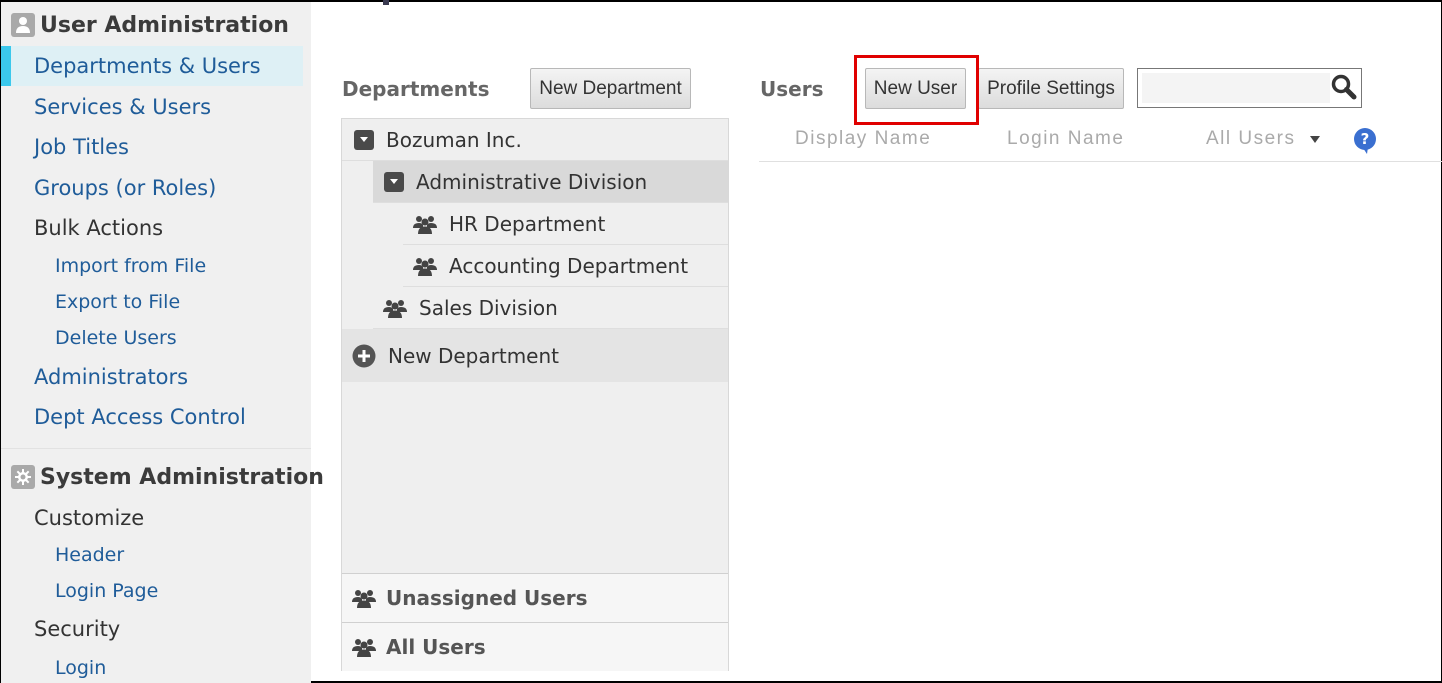 The height and width of the screenshot is (683, 1442). Describe the element at coordinates (535, 140) in the screenshot. I see `tree-item-bozuman-inc: Bozuman Inc.` at that location.